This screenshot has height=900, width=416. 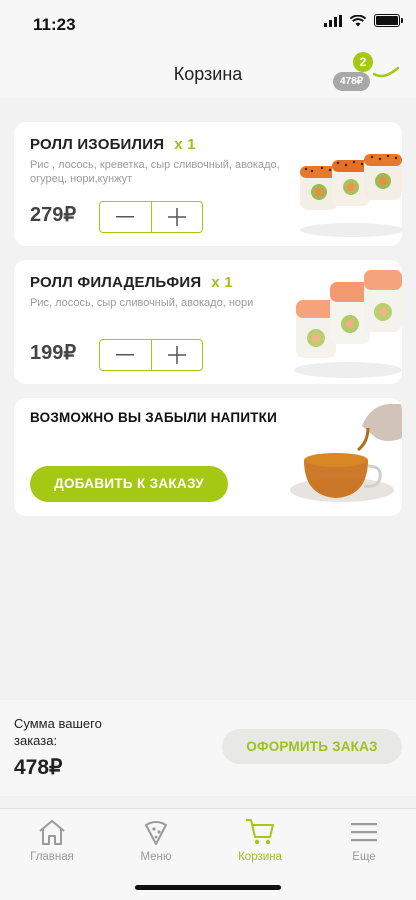 I want to click on mini-cart: 478₽ 2, so click(x=367, y=72).